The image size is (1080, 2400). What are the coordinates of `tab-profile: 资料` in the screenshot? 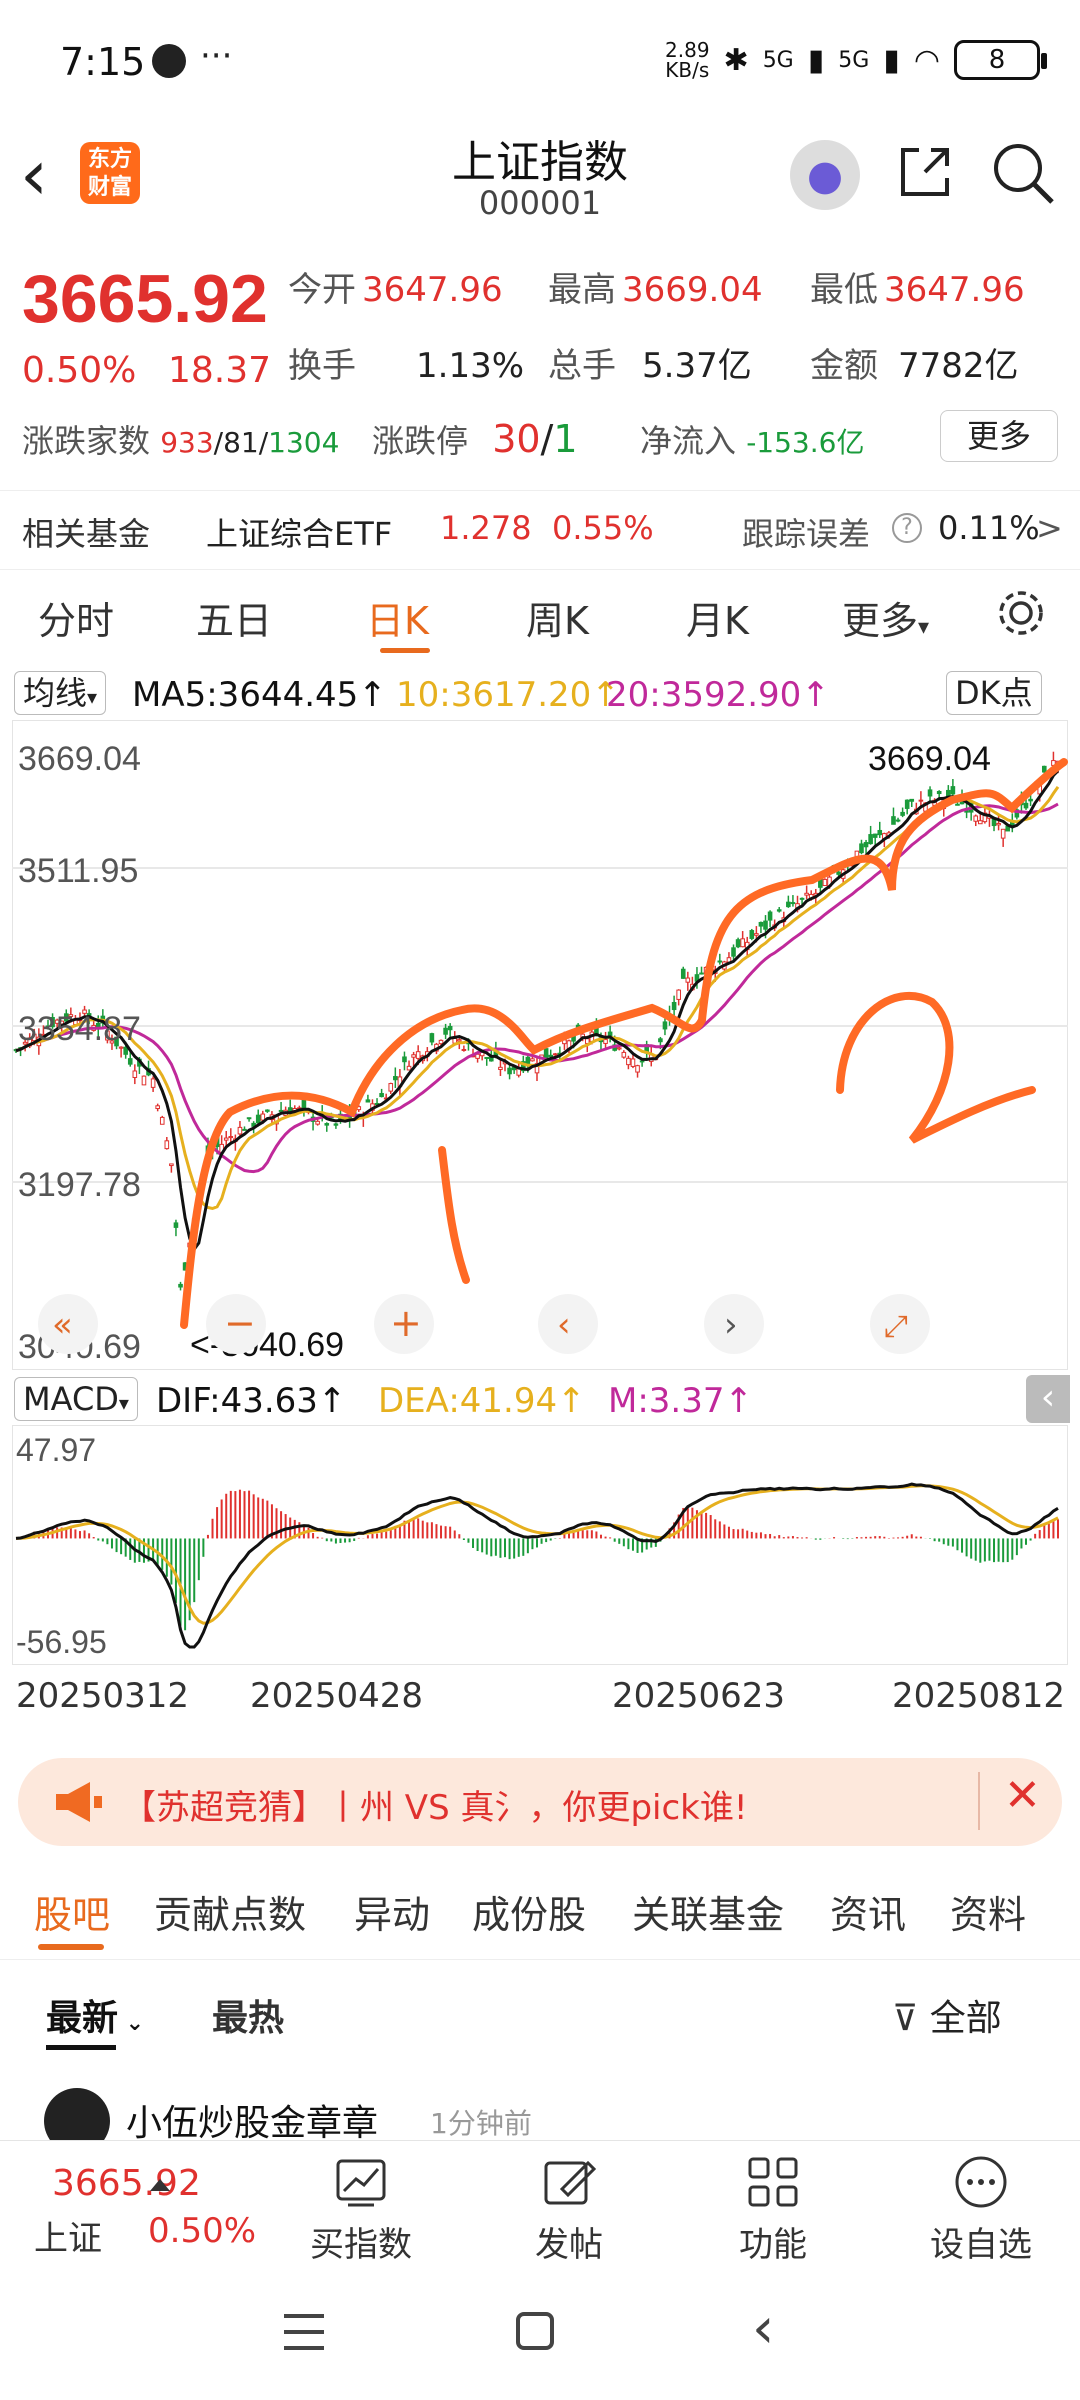 It's located at (988, 1911).